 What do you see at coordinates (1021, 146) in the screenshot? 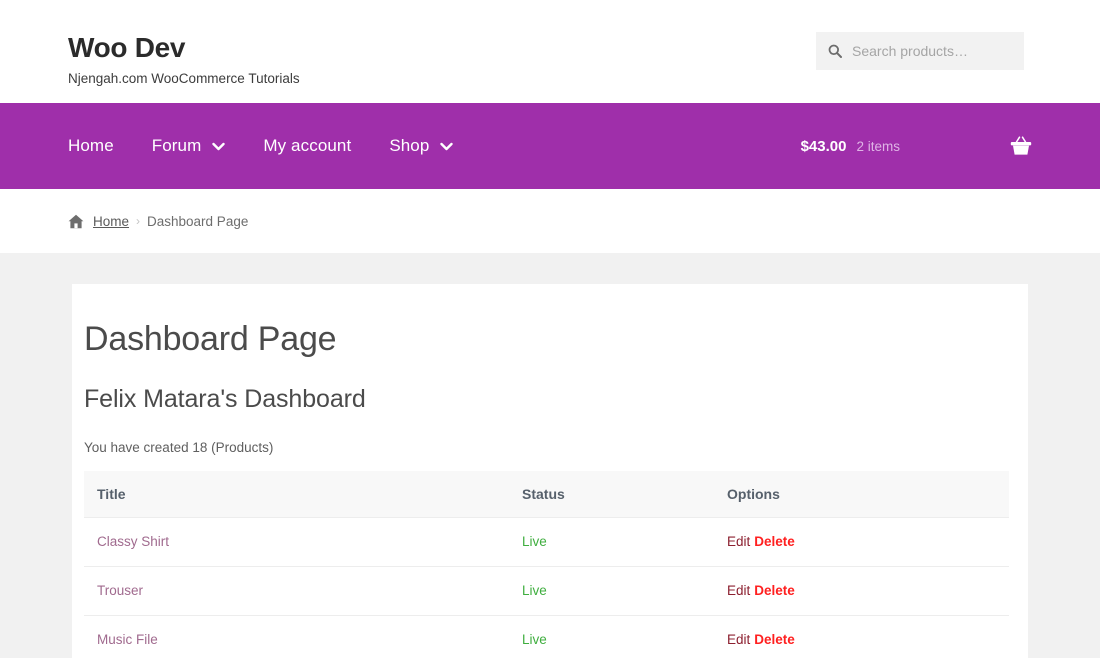
I see `shopping-basket-icon` at bounding box center [1021, 146].